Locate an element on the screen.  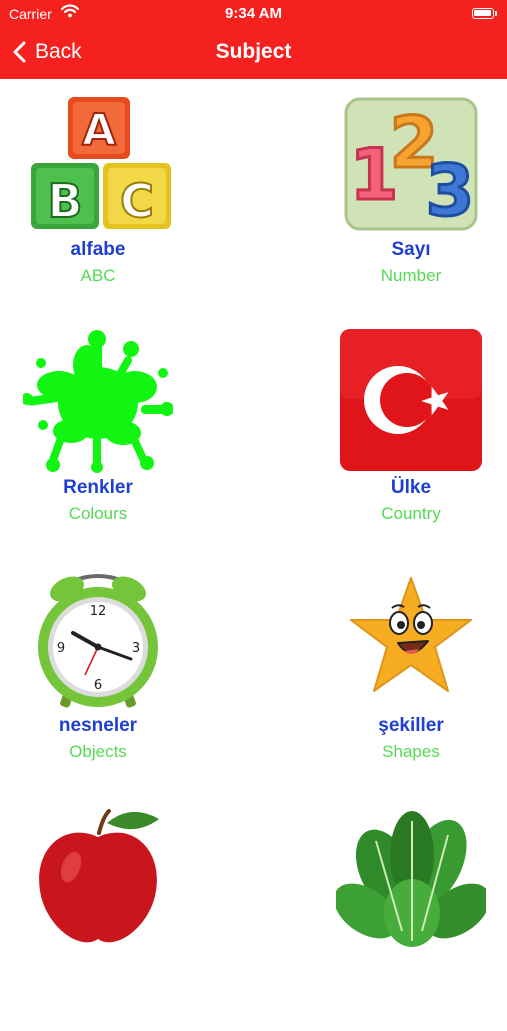
svg-text: A is located at coordinates (99, 130).